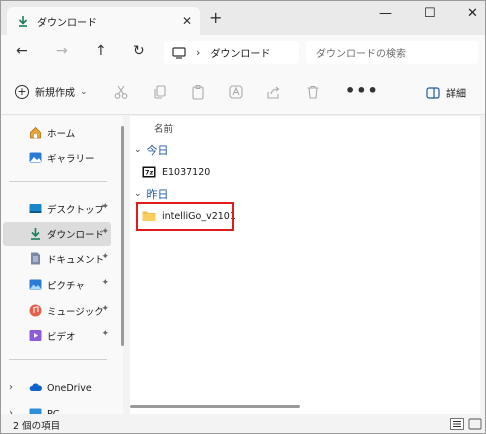 Image resolution: width=486 pixels, height=434 pixels. I want to click on close-window-button: ✕, so click(472, 13).